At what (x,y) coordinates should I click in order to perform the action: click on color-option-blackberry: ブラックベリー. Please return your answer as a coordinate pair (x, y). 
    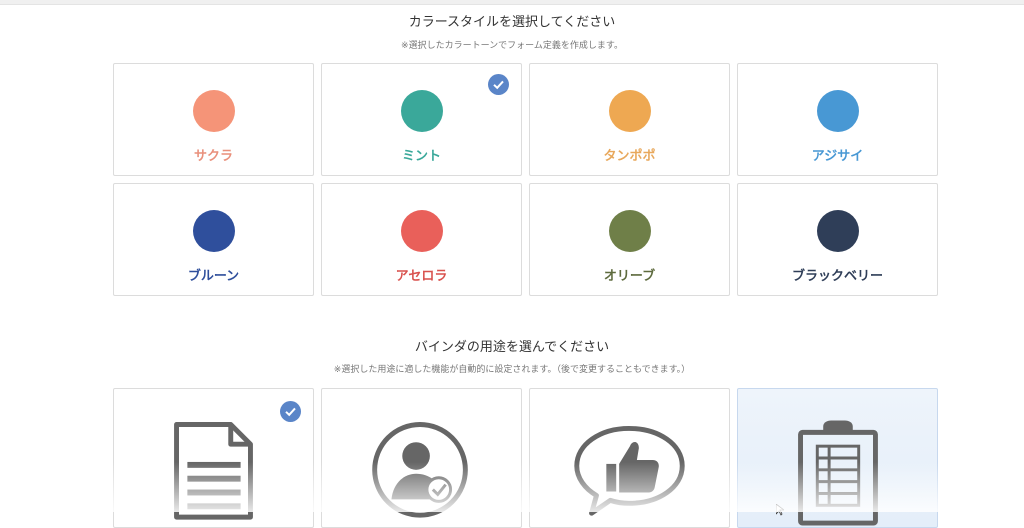
    Looking at the image, I should click on (837, 239).